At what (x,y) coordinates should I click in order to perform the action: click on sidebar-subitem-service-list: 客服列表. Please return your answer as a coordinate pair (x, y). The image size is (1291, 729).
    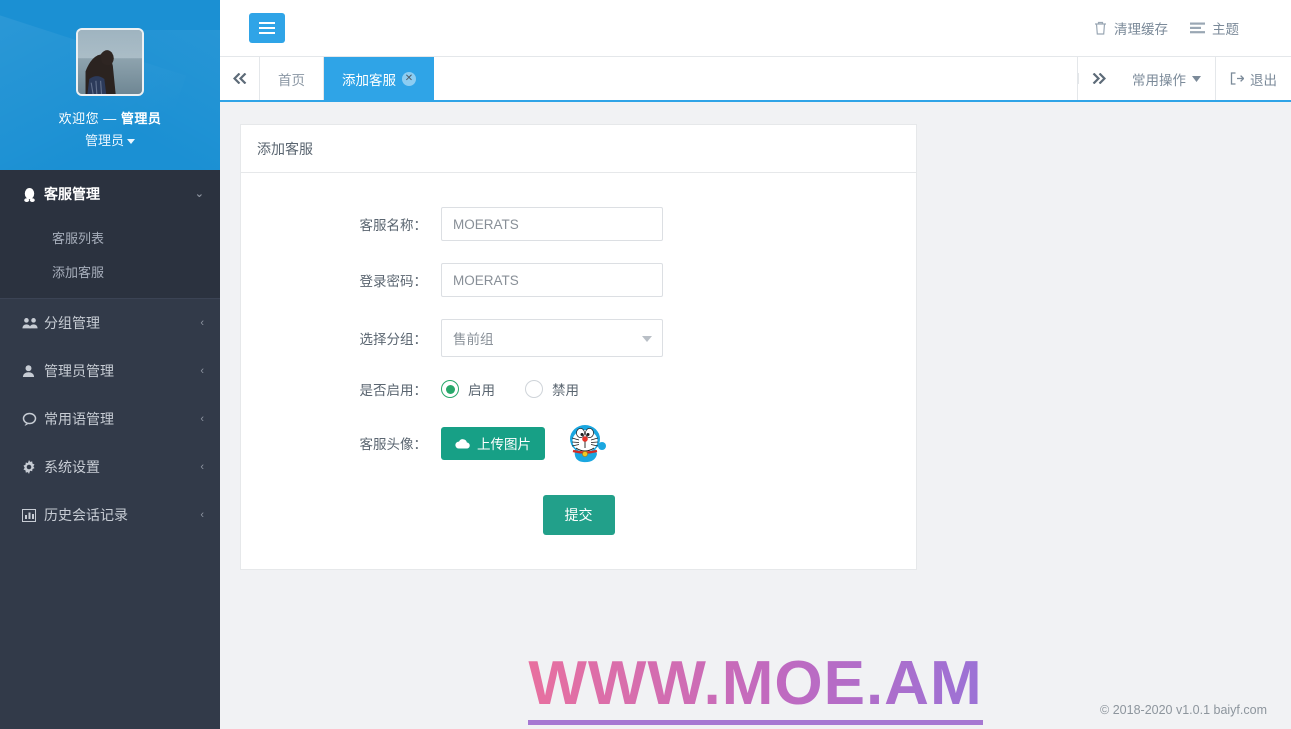
    Looking at the image, I should click on (110, 237).